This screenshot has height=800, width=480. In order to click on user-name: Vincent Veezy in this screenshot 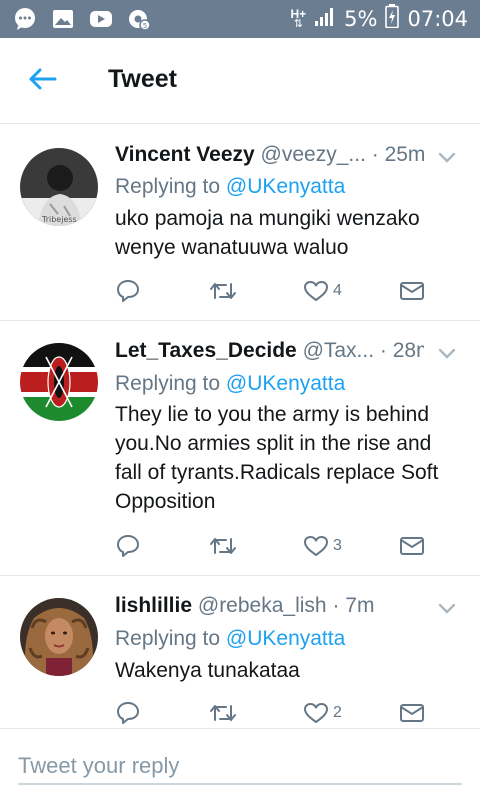, I will do `click(185, 154)`.